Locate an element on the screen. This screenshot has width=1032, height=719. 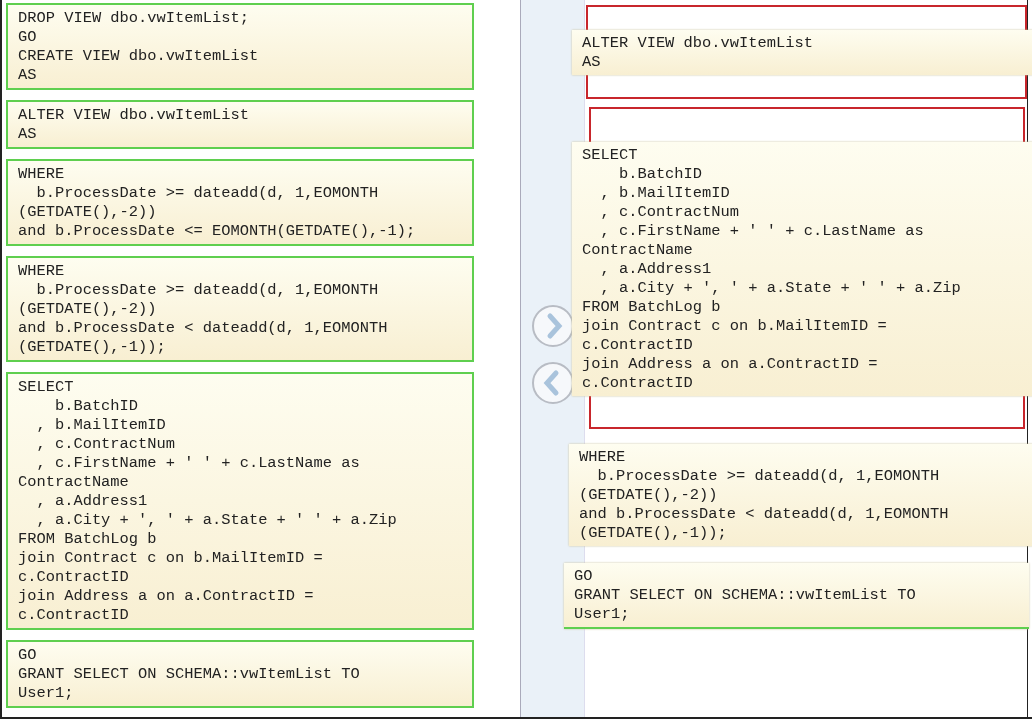
chevron-right-icon is located at coordinates (553, 326).